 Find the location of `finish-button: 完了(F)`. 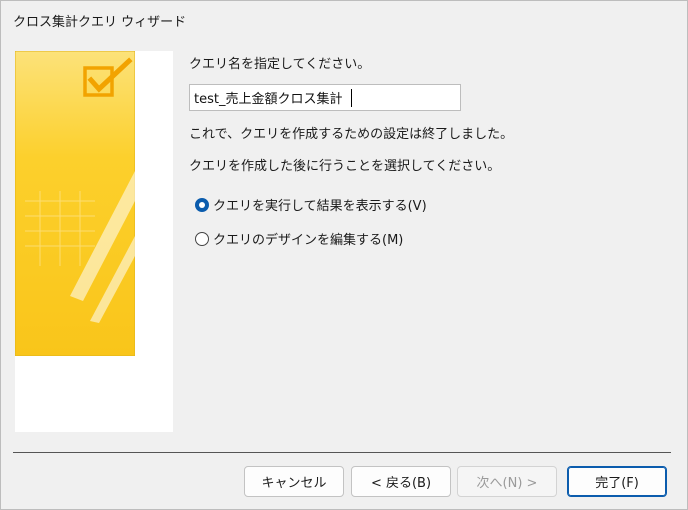

finish-button: 完了(F) is located at coordinates (617, 481).